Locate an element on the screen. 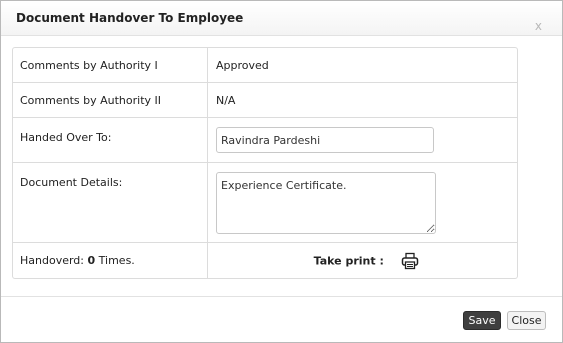 The width and height of the screenshot is (563, 343). handed-over-input is located at coordinates (325, 140).